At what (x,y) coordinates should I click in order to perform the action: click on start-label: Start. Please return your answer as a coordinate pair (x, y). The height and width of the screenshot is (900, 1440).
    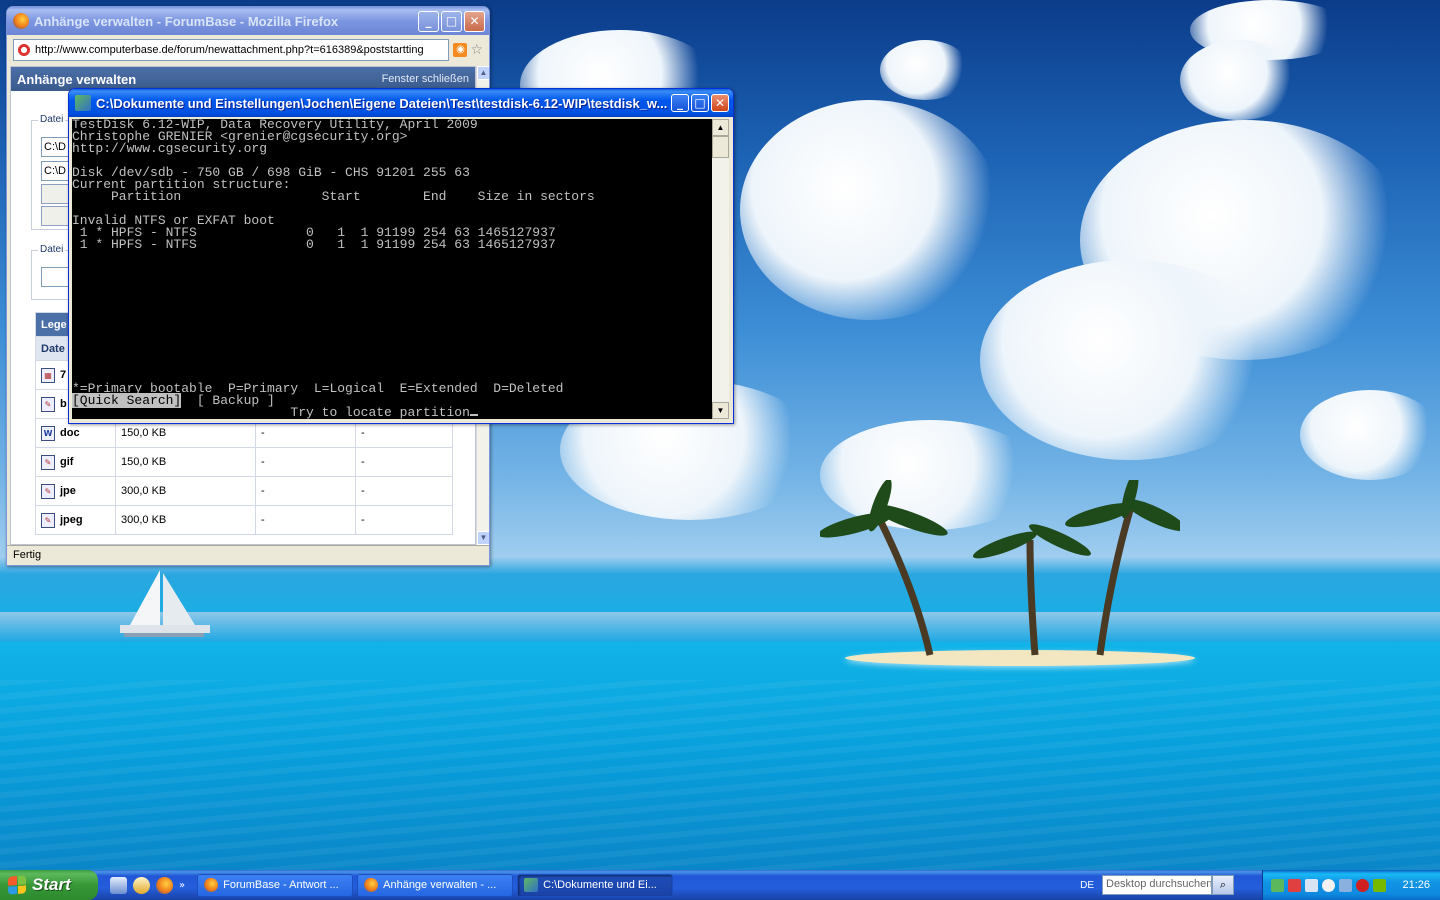
    Looking at the image, I should click on (51, 884).